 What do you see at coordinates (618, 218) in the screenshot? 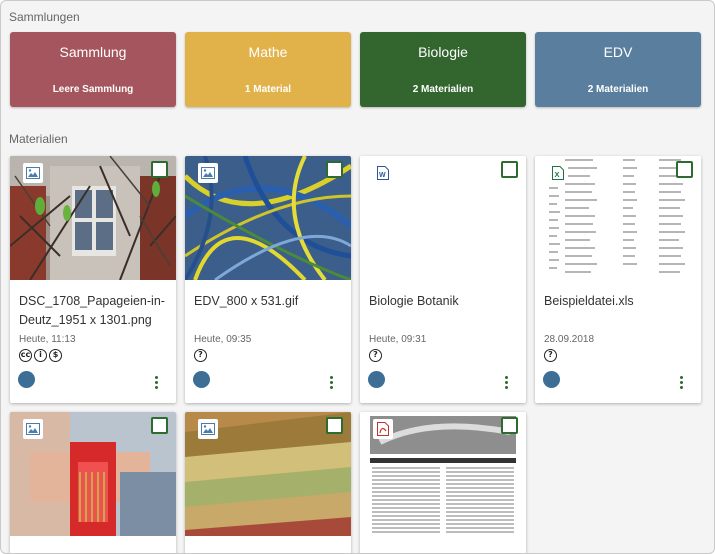
I see `material-thumbnail: X` at bounding box center [618, 218].